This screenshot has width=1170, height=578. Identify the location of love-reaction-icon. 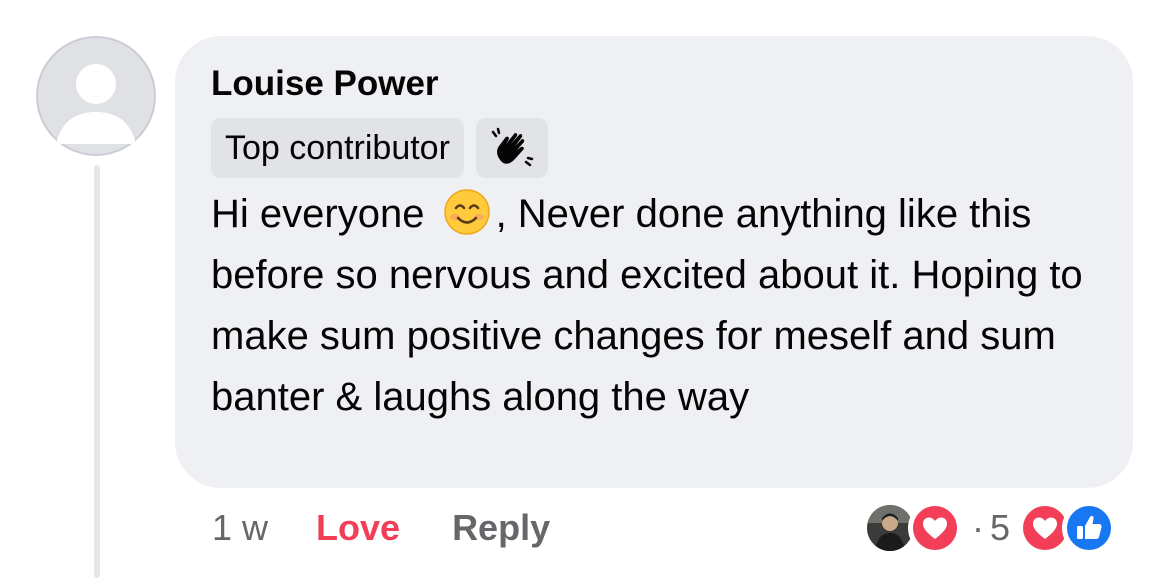
(935, 528).